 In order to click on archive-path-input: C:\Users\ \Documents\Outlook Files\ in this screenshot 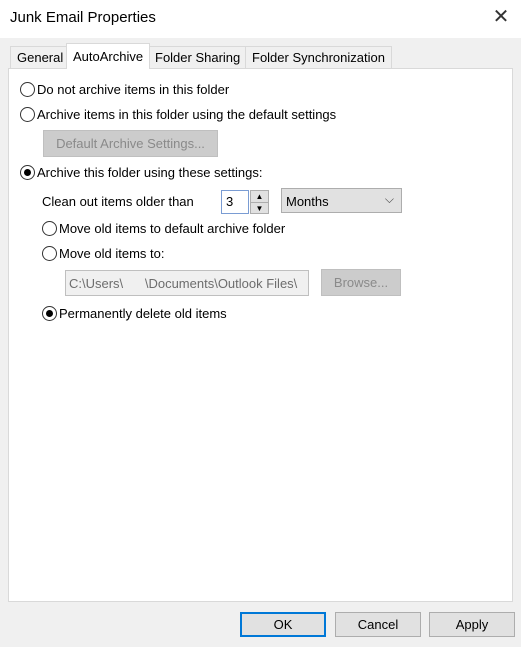, I will do `click(187, 283)`.